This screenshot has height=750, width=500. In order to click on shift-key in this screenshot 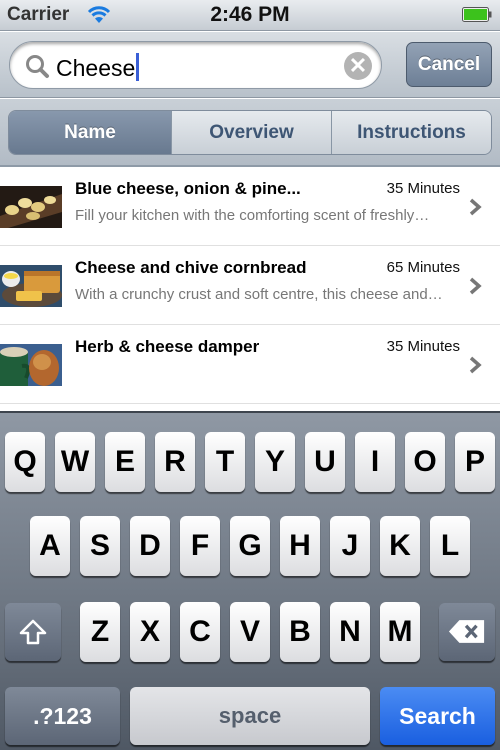, I will do `click(33, 632)`.